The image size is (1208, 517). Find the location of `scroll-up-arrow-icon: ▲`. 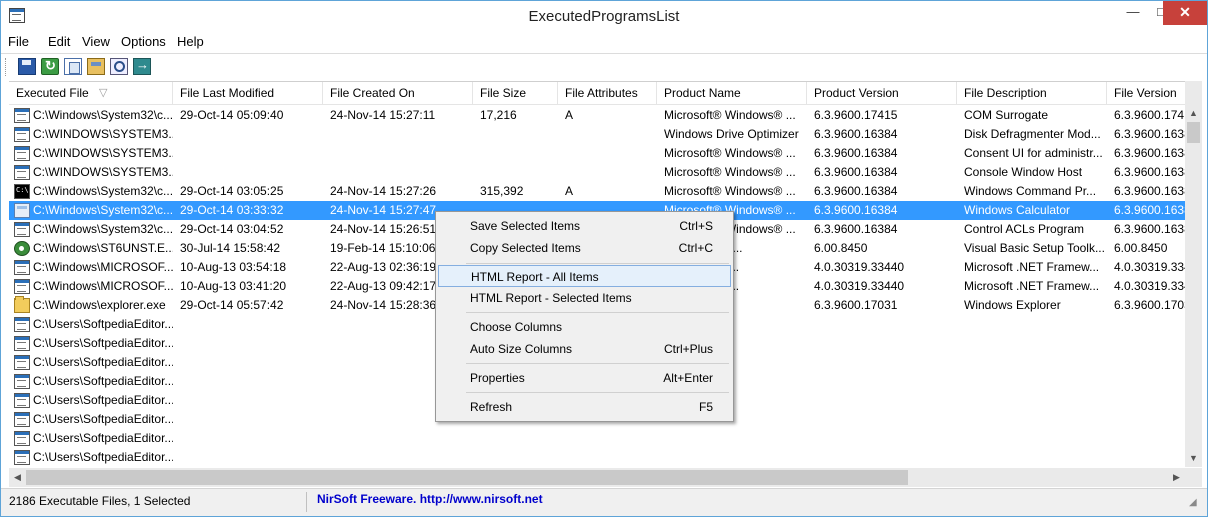

scroll-up-arrow-icon: ▲ is located at coordinates (1193, 113).